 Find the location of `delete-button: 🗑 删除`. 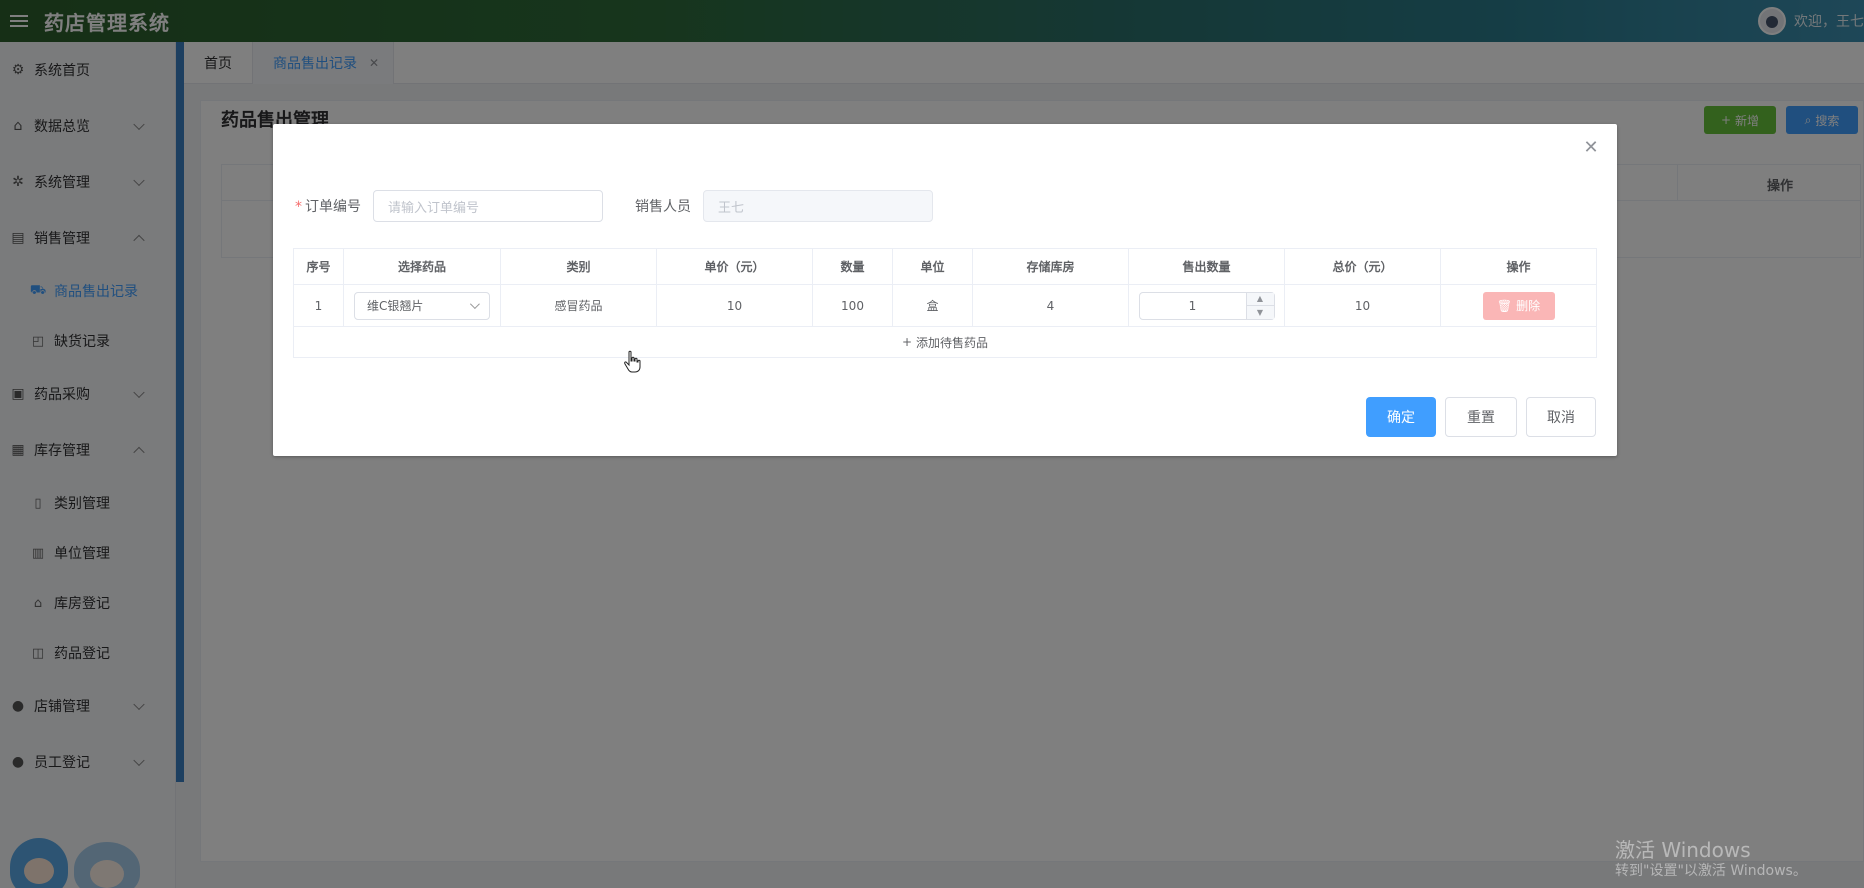

delete-button: 🗑 删除 is located at coordinates (1518, 305).